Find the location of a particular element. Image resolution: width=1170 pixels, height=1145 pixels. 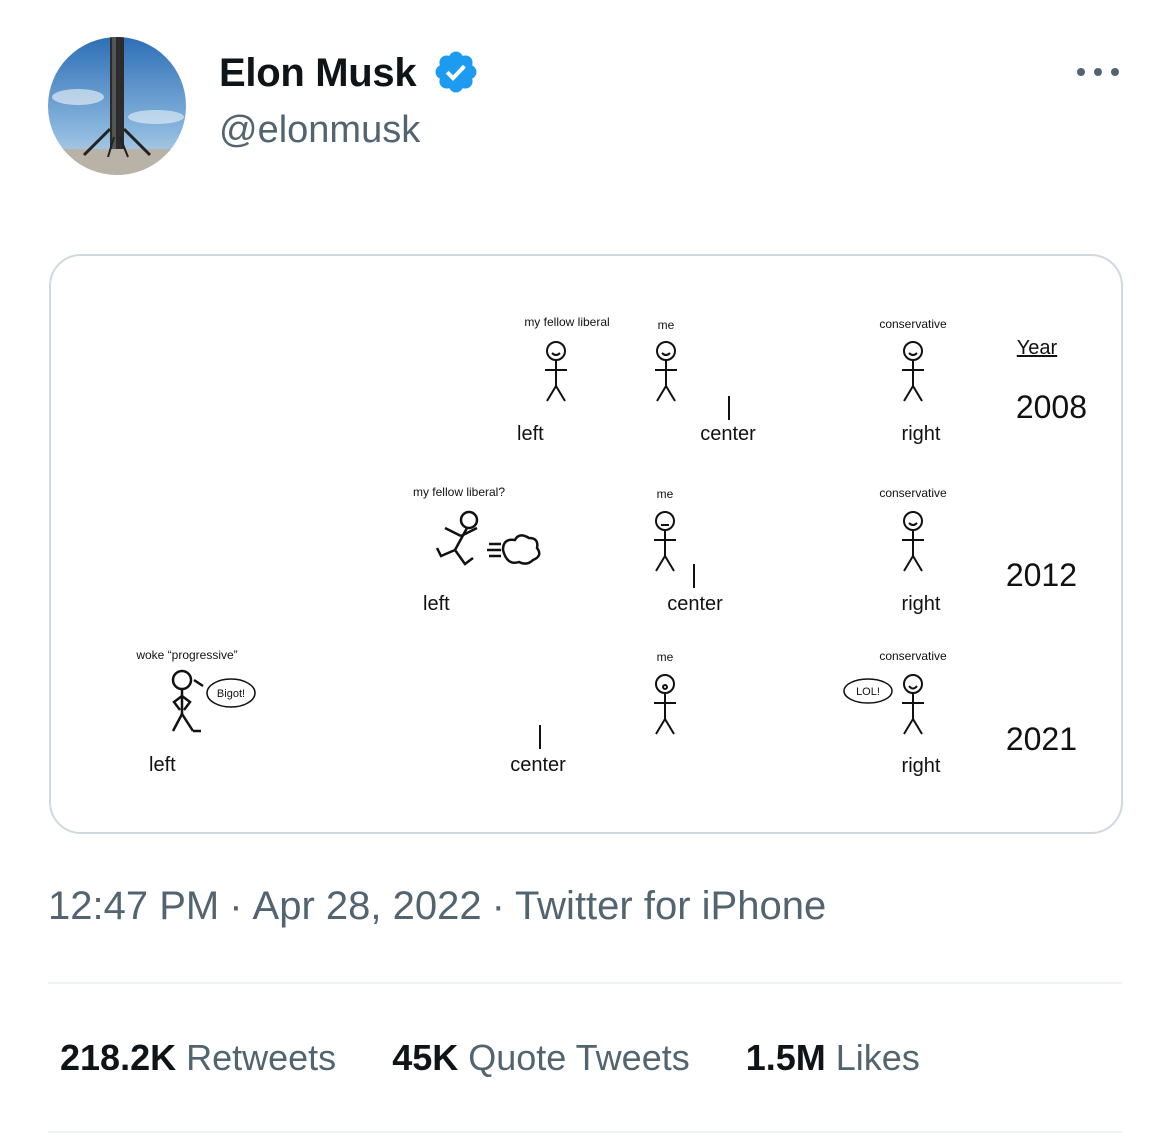

tweet-time: 12:47 PM is located at coordinates (133, 906).